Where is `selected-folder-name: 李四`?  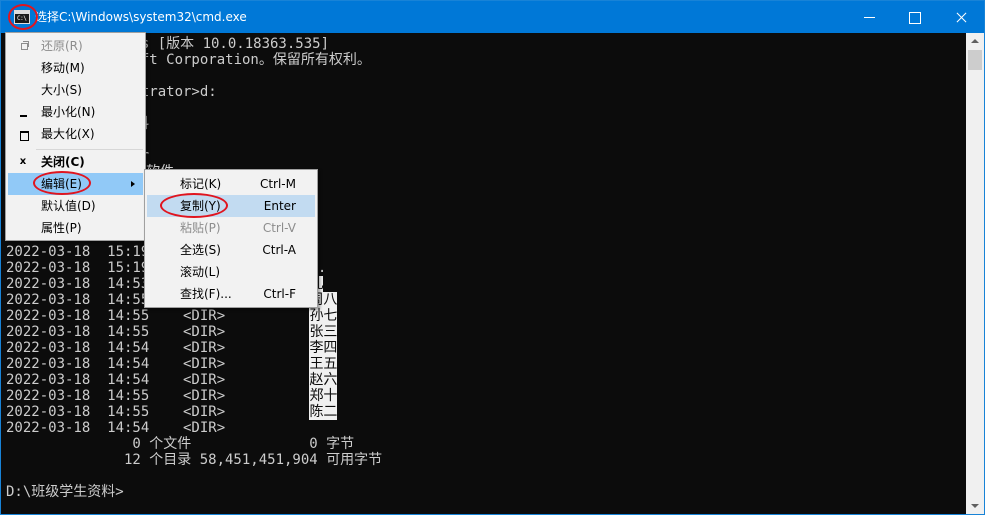
selected-folder-name: 李四 is located at coordinates (323, 348).